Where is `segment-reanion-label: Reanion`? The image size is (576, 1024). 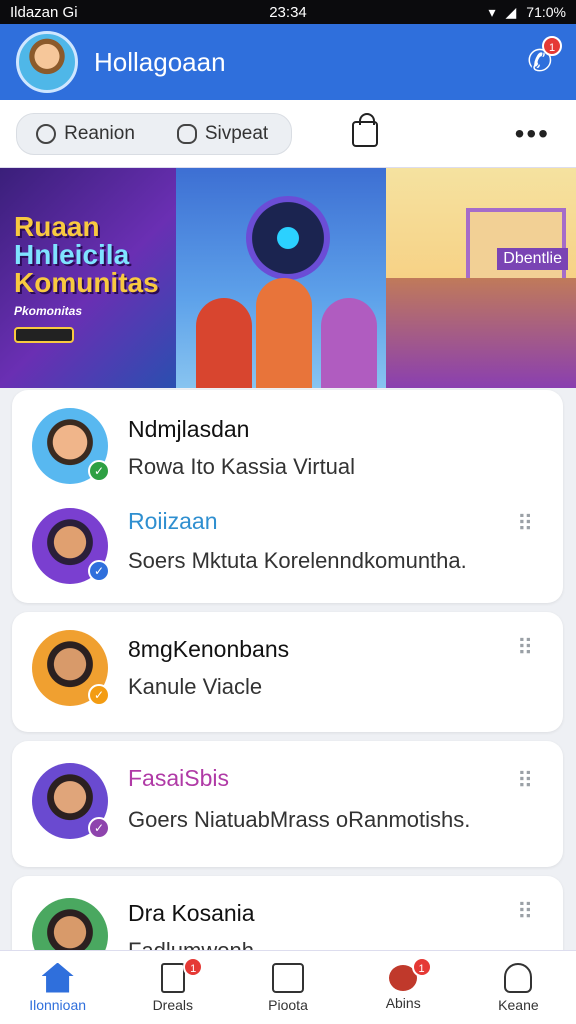 segment-reanion-label: Reanion is located at coordinates (99, 133).